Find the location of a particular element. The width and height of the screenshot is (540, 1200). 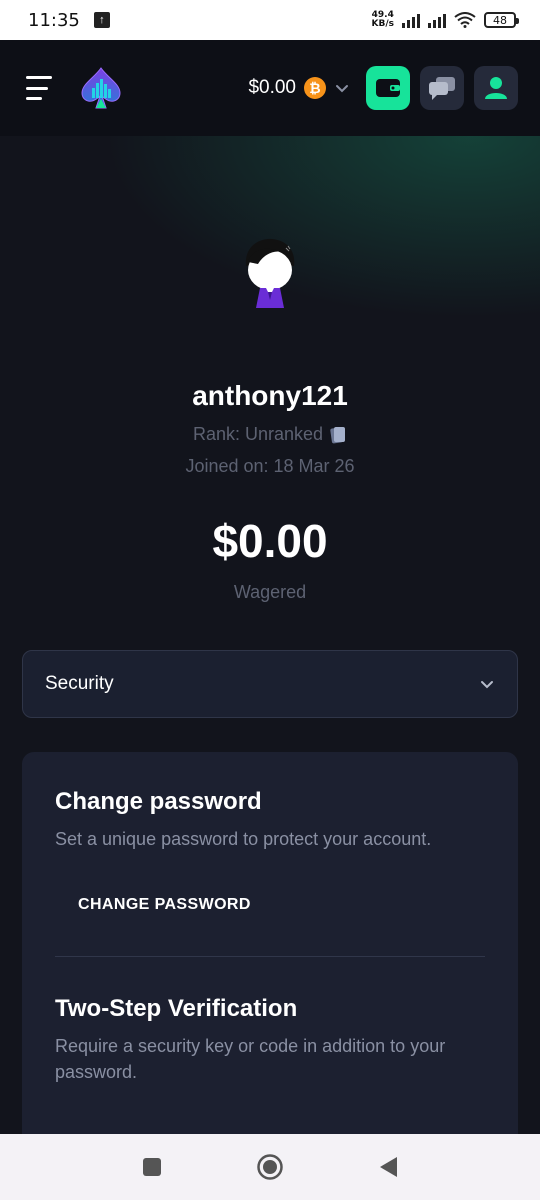

change-password-title: Change password is located at coordinates (158, 801).